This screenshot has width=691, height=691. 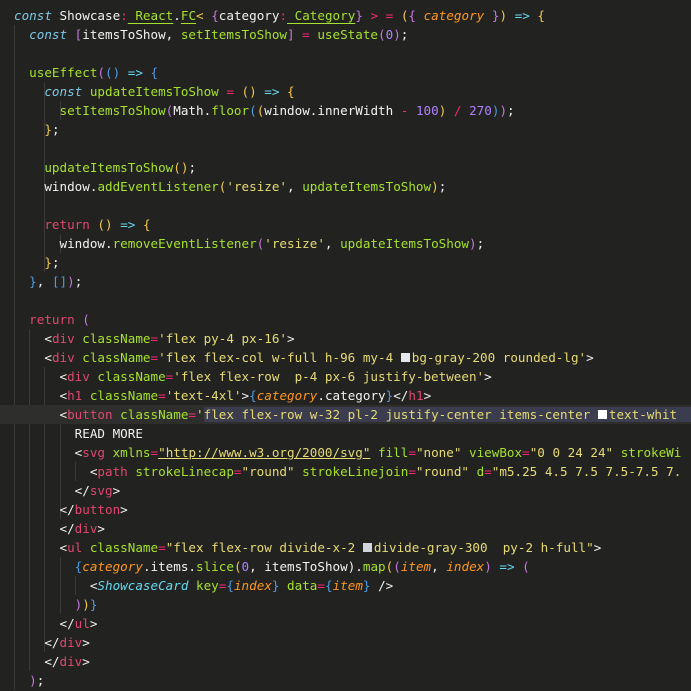 What do you see at coordinates (112, 357) in the screenshot?
I see `token: className` at bounding box center [112, 357].